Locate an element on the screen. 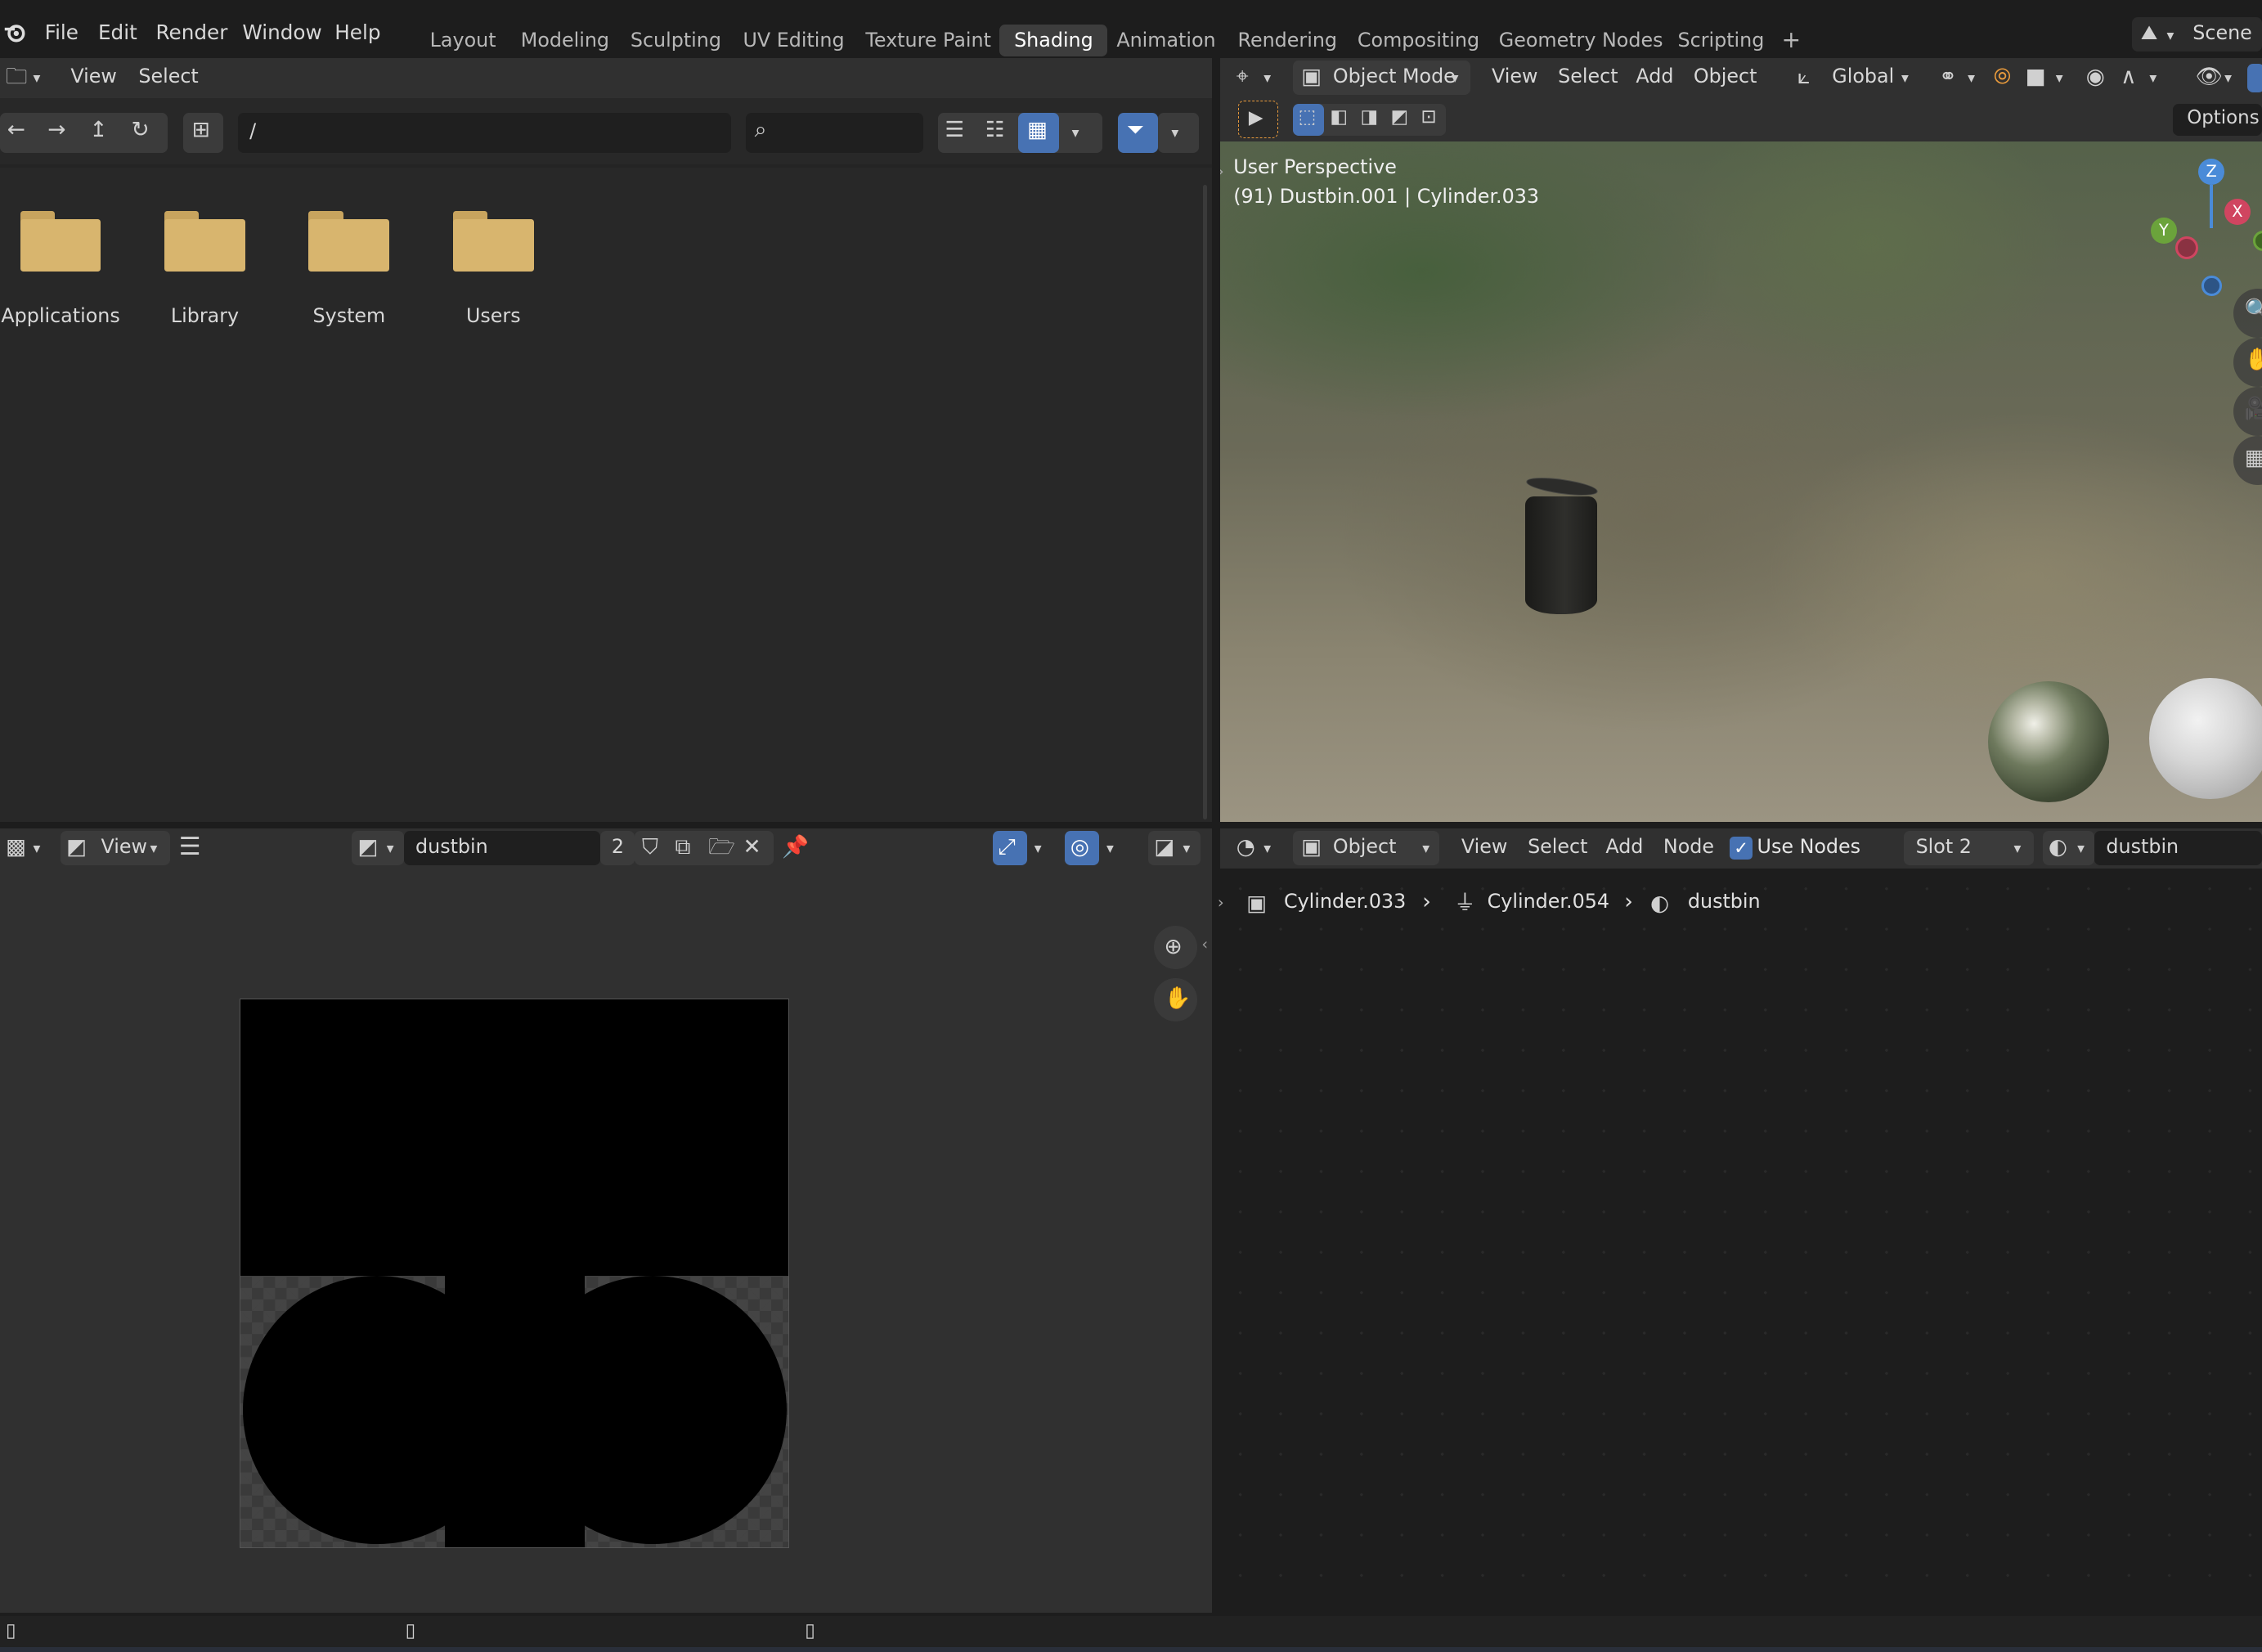 This screenshot has width=2262, height=1652. snap-icon: ⦾ is located at coordinates (2002, 76).